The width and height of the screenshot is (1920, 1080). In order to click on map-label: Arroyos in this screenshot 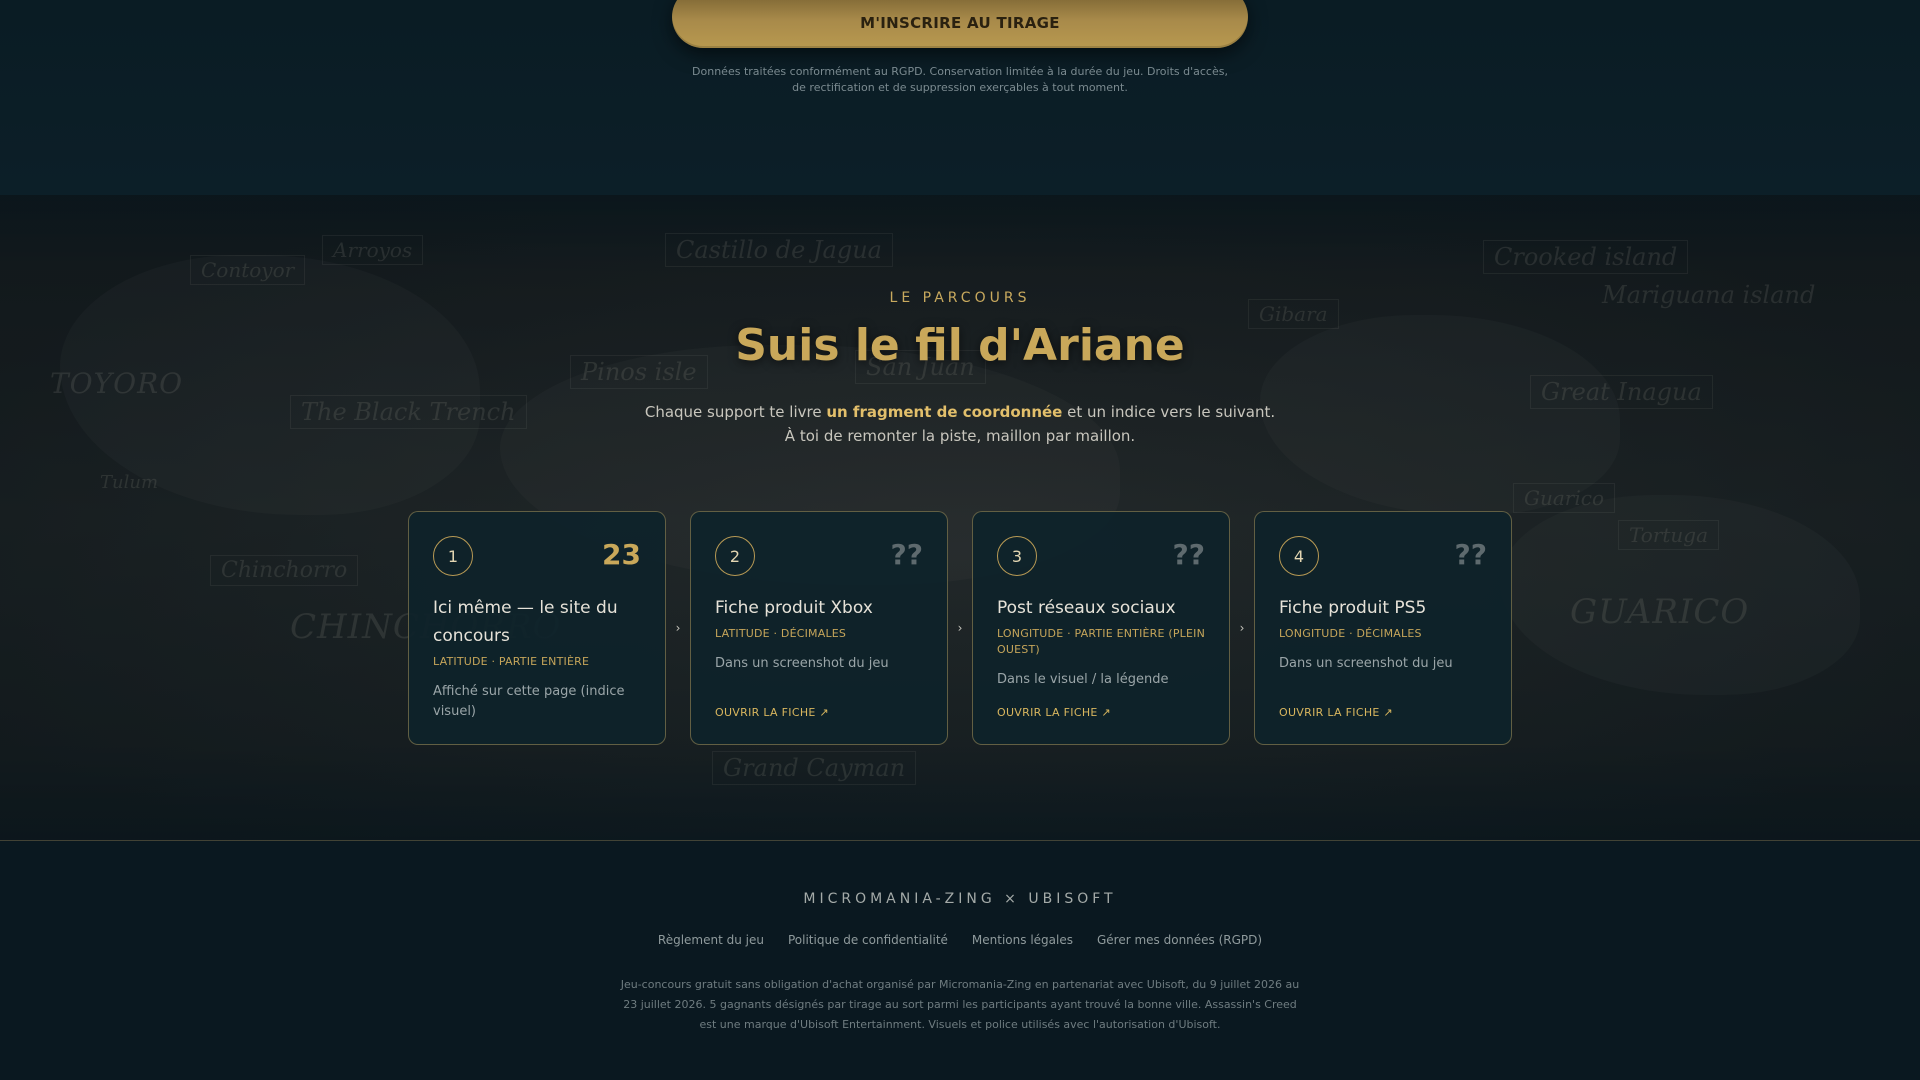, I will do `click(373, 250)`.